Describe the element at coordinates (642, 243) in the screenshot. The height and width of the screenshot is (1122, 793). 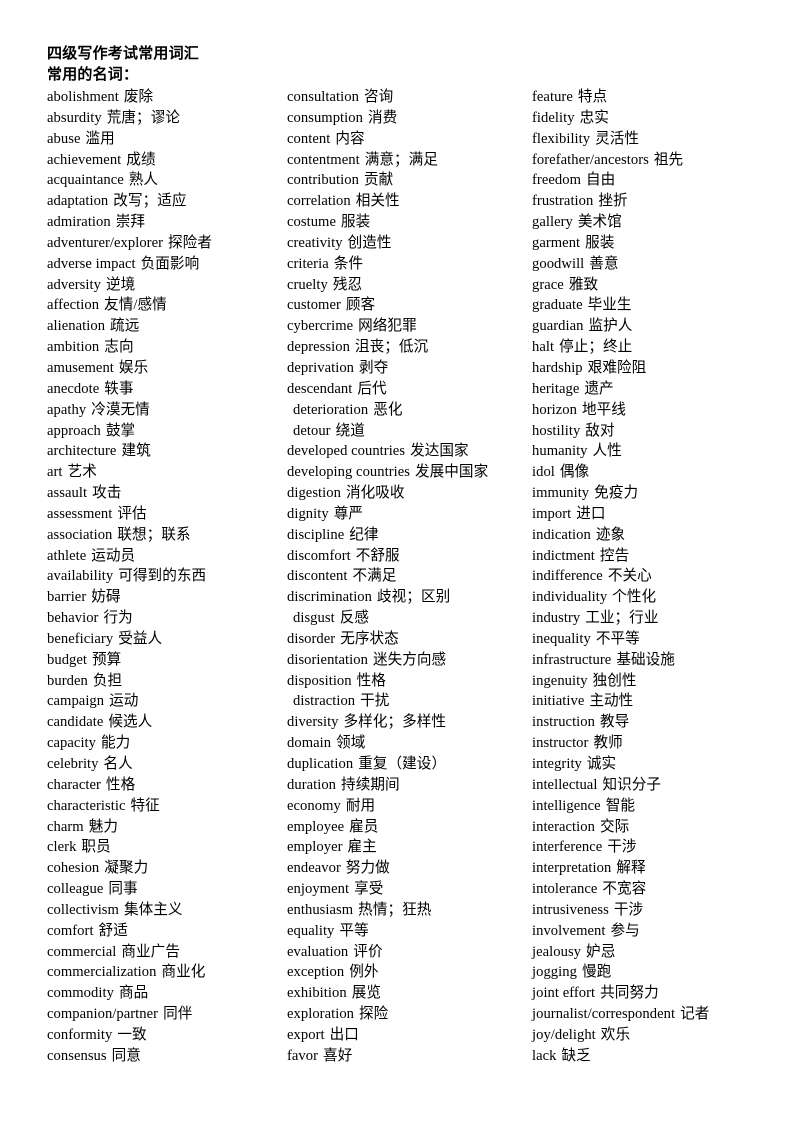
I see `vocabulary-entry: garment 服装` at that location.